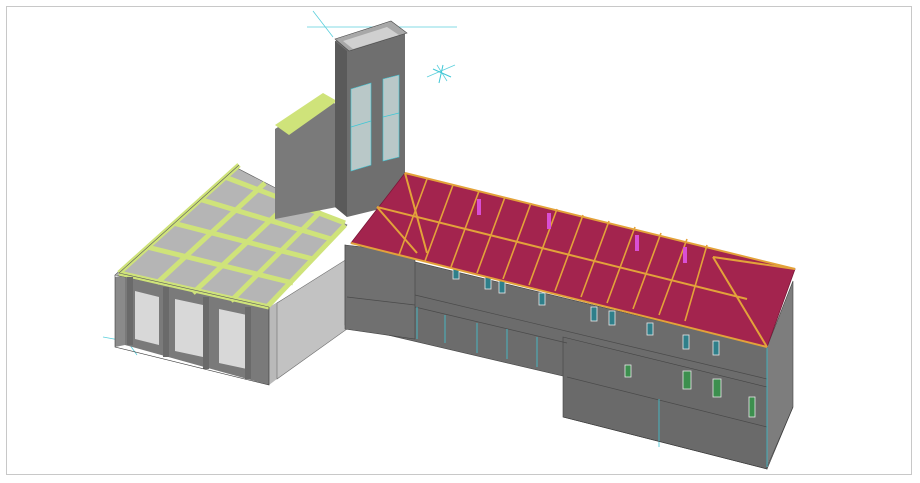 The height and width of the screenshot is (483, 920). What do you see at coordinates (306, 156) in the screenshot?
I see `rear-block` at bounding box center [306, 156].